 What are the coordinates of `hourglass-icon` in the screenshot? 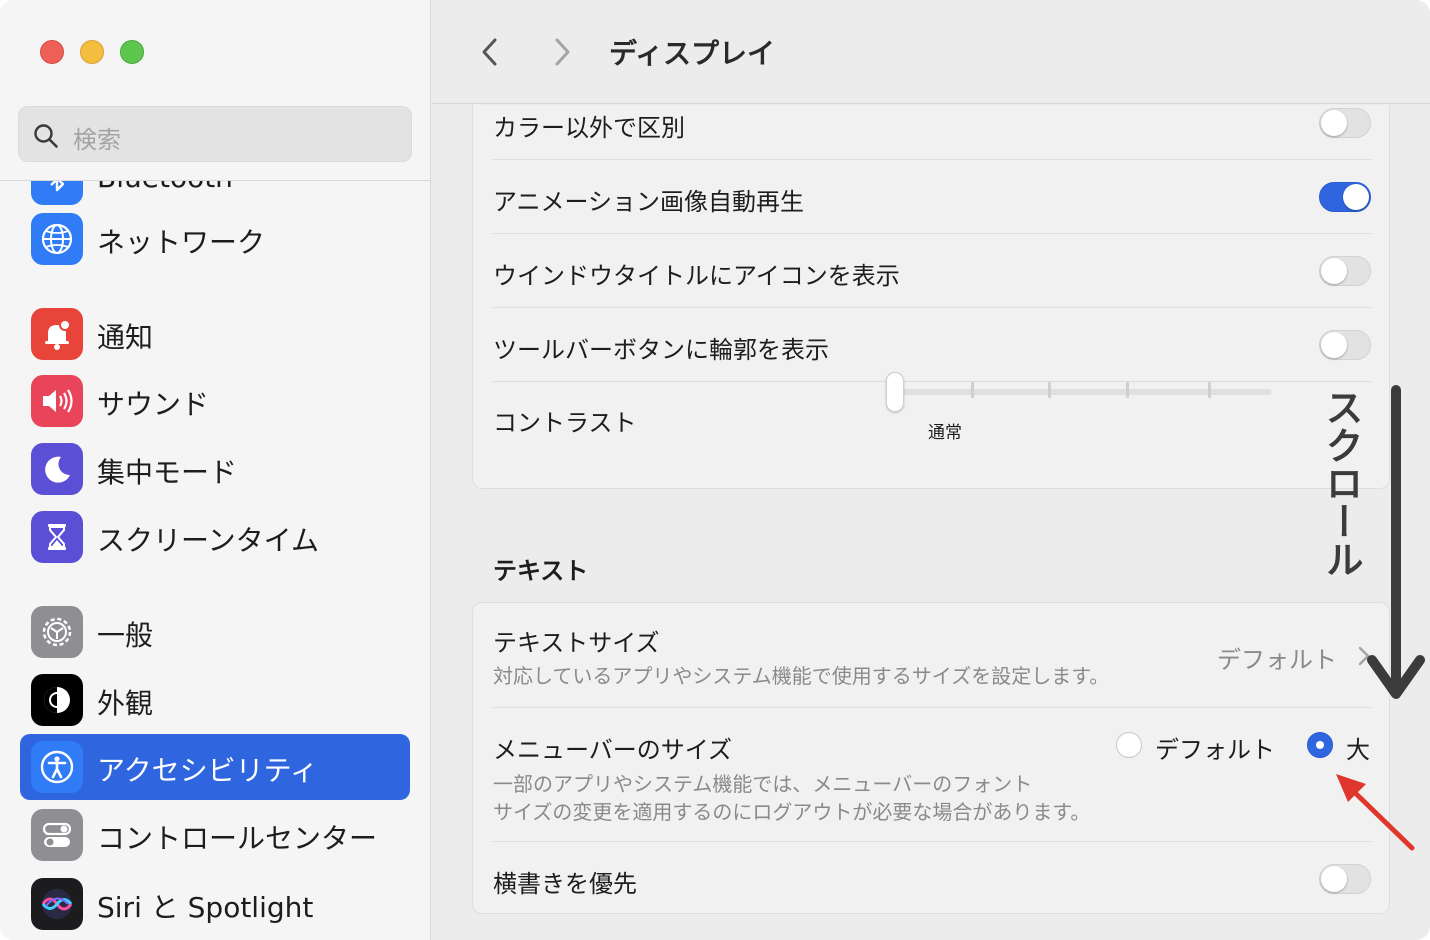 It's located at (57, 537).